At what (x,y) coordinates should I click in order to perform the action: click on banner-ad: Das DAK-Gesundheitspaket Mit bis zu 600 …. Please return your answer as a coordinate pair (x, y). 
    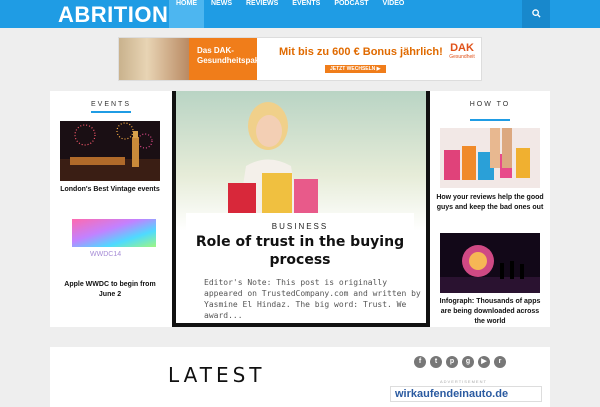
    Looking at the image, I should click on (300, 59).